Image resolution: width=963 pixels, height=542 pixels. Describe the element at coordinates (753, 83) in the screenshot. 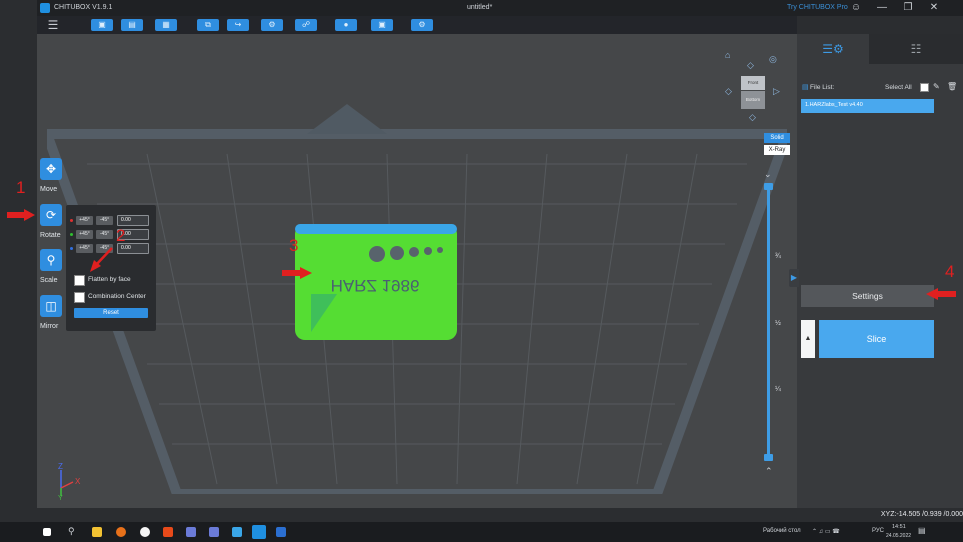

I see `view-cube-front: Front` at that location.